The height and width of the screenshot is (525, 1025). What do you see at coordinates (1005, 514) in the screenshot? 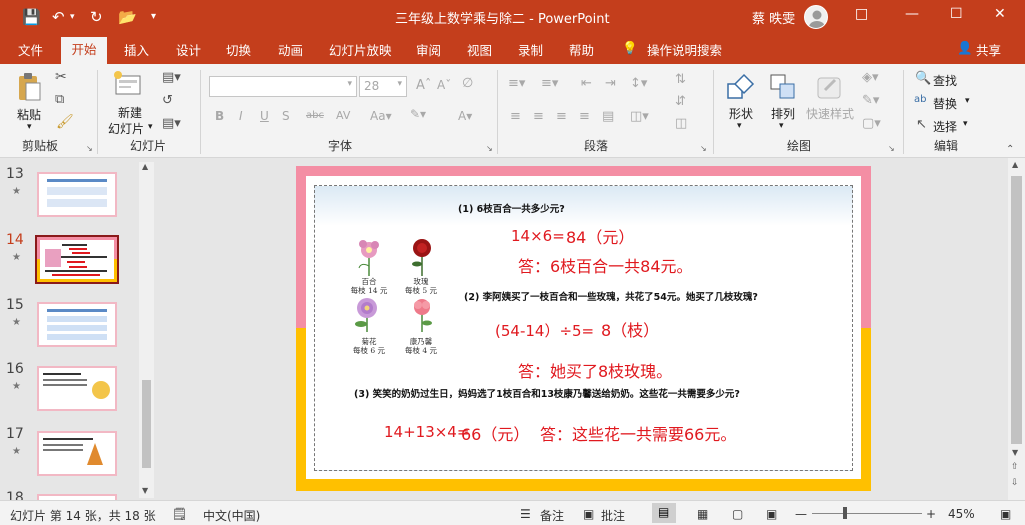
I see `fit-slide-icon: ▣` at bounding box center [1005, 514].